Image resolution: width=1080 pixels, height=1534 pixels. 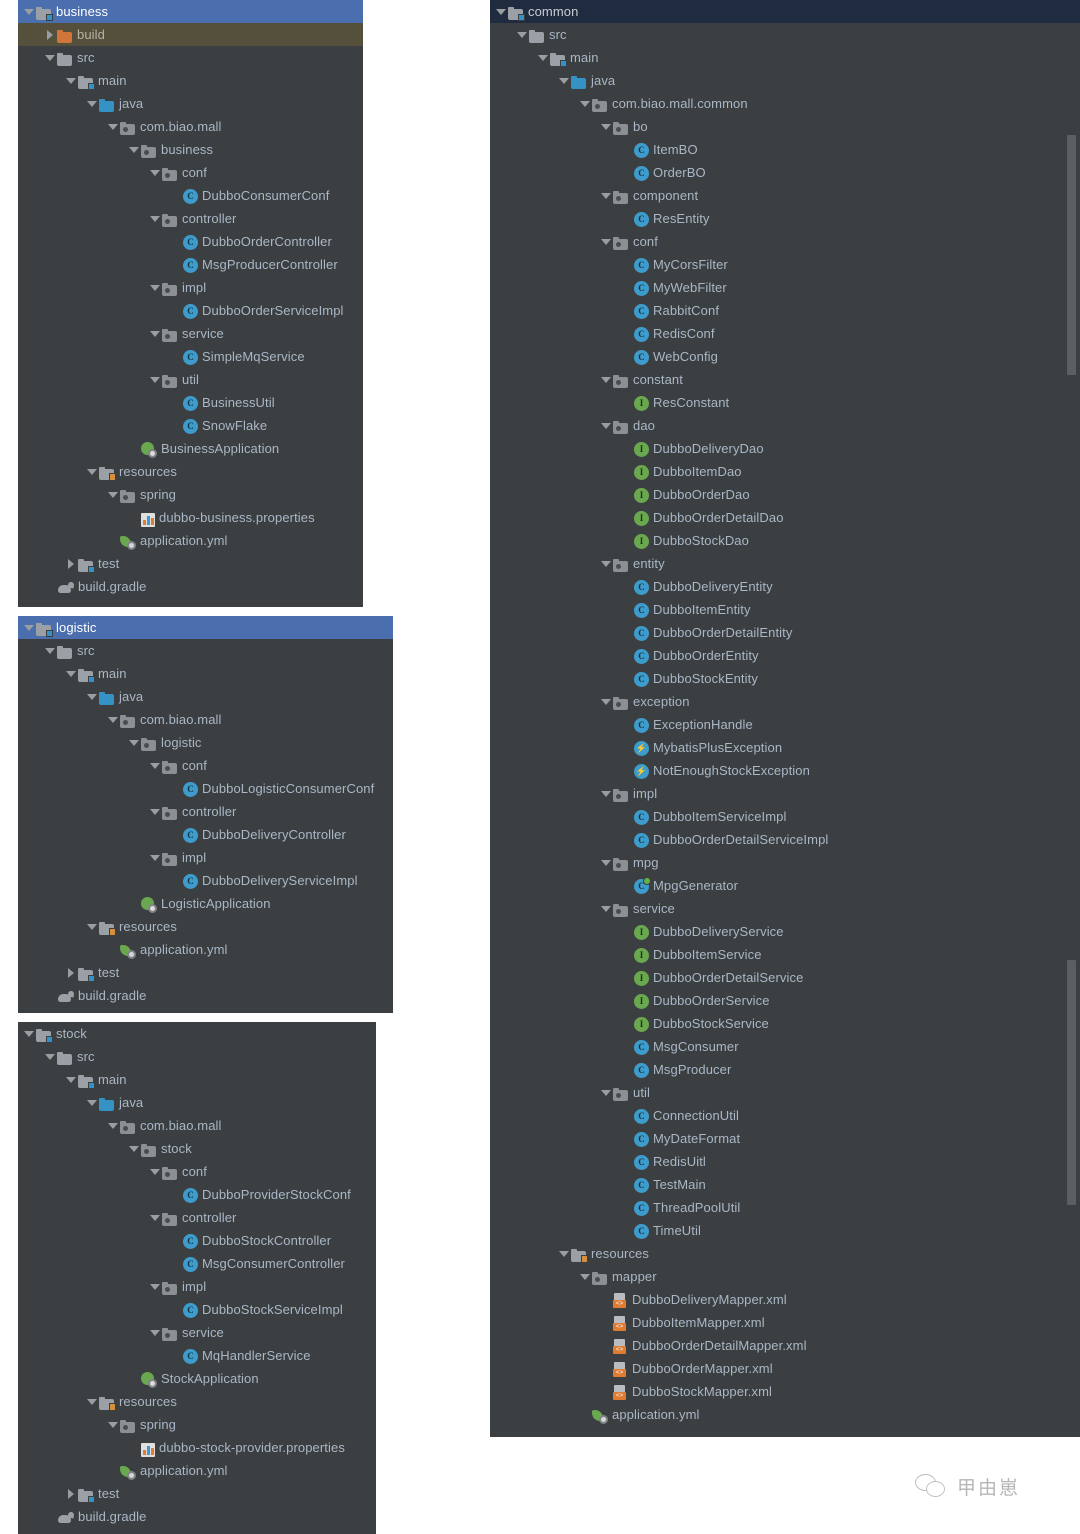 What do you see at coordinates (190, 34) in the screenshot?
I see `tree-row: build` at bounding box center [190, 34].